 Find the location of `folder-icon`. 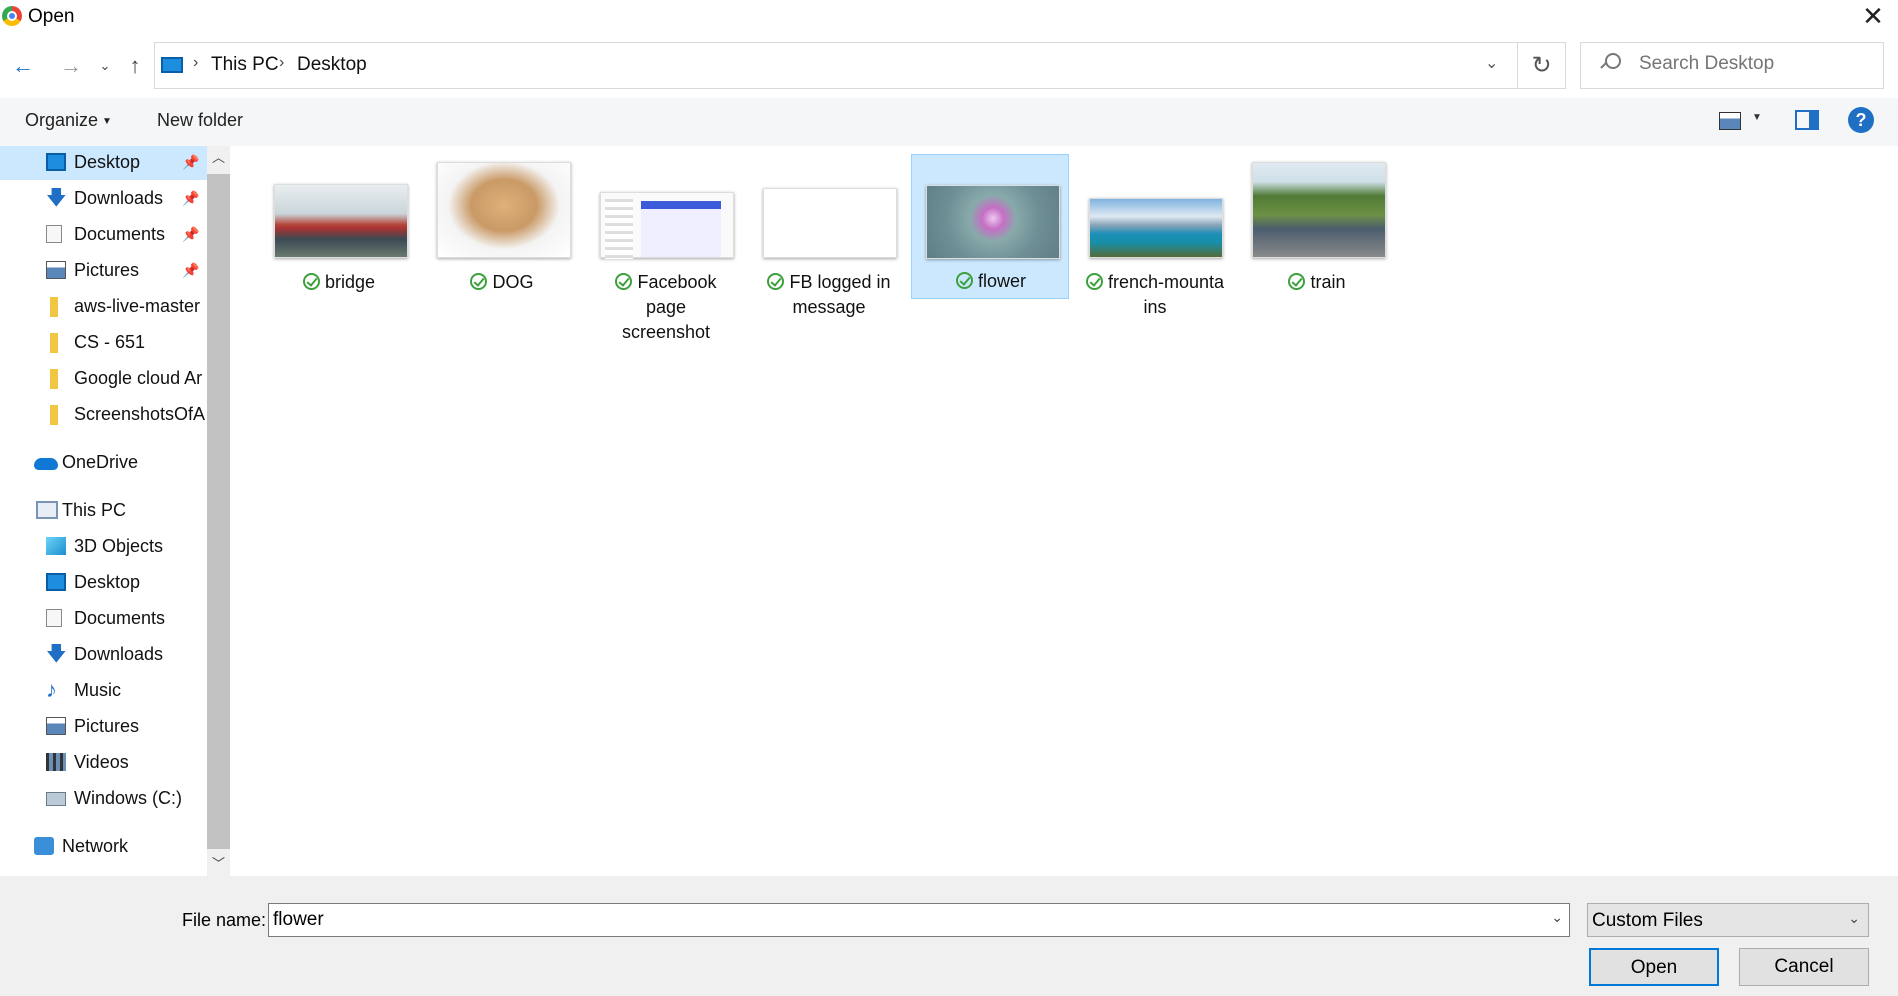

folder-icon is located at coordinates (54, 343).